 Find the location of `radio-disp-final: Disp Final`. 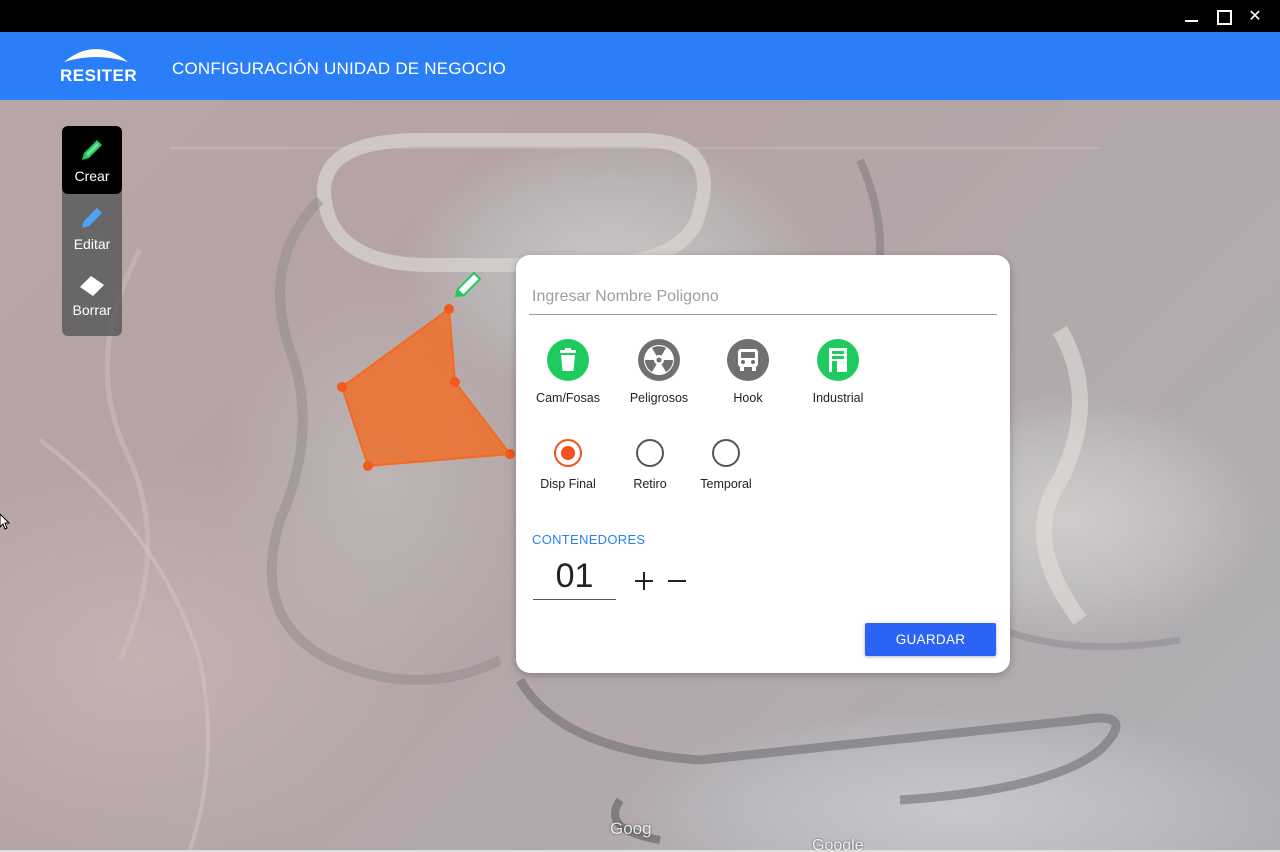

radio-disp-final: Disp Final is located at coordinates (568, 465).